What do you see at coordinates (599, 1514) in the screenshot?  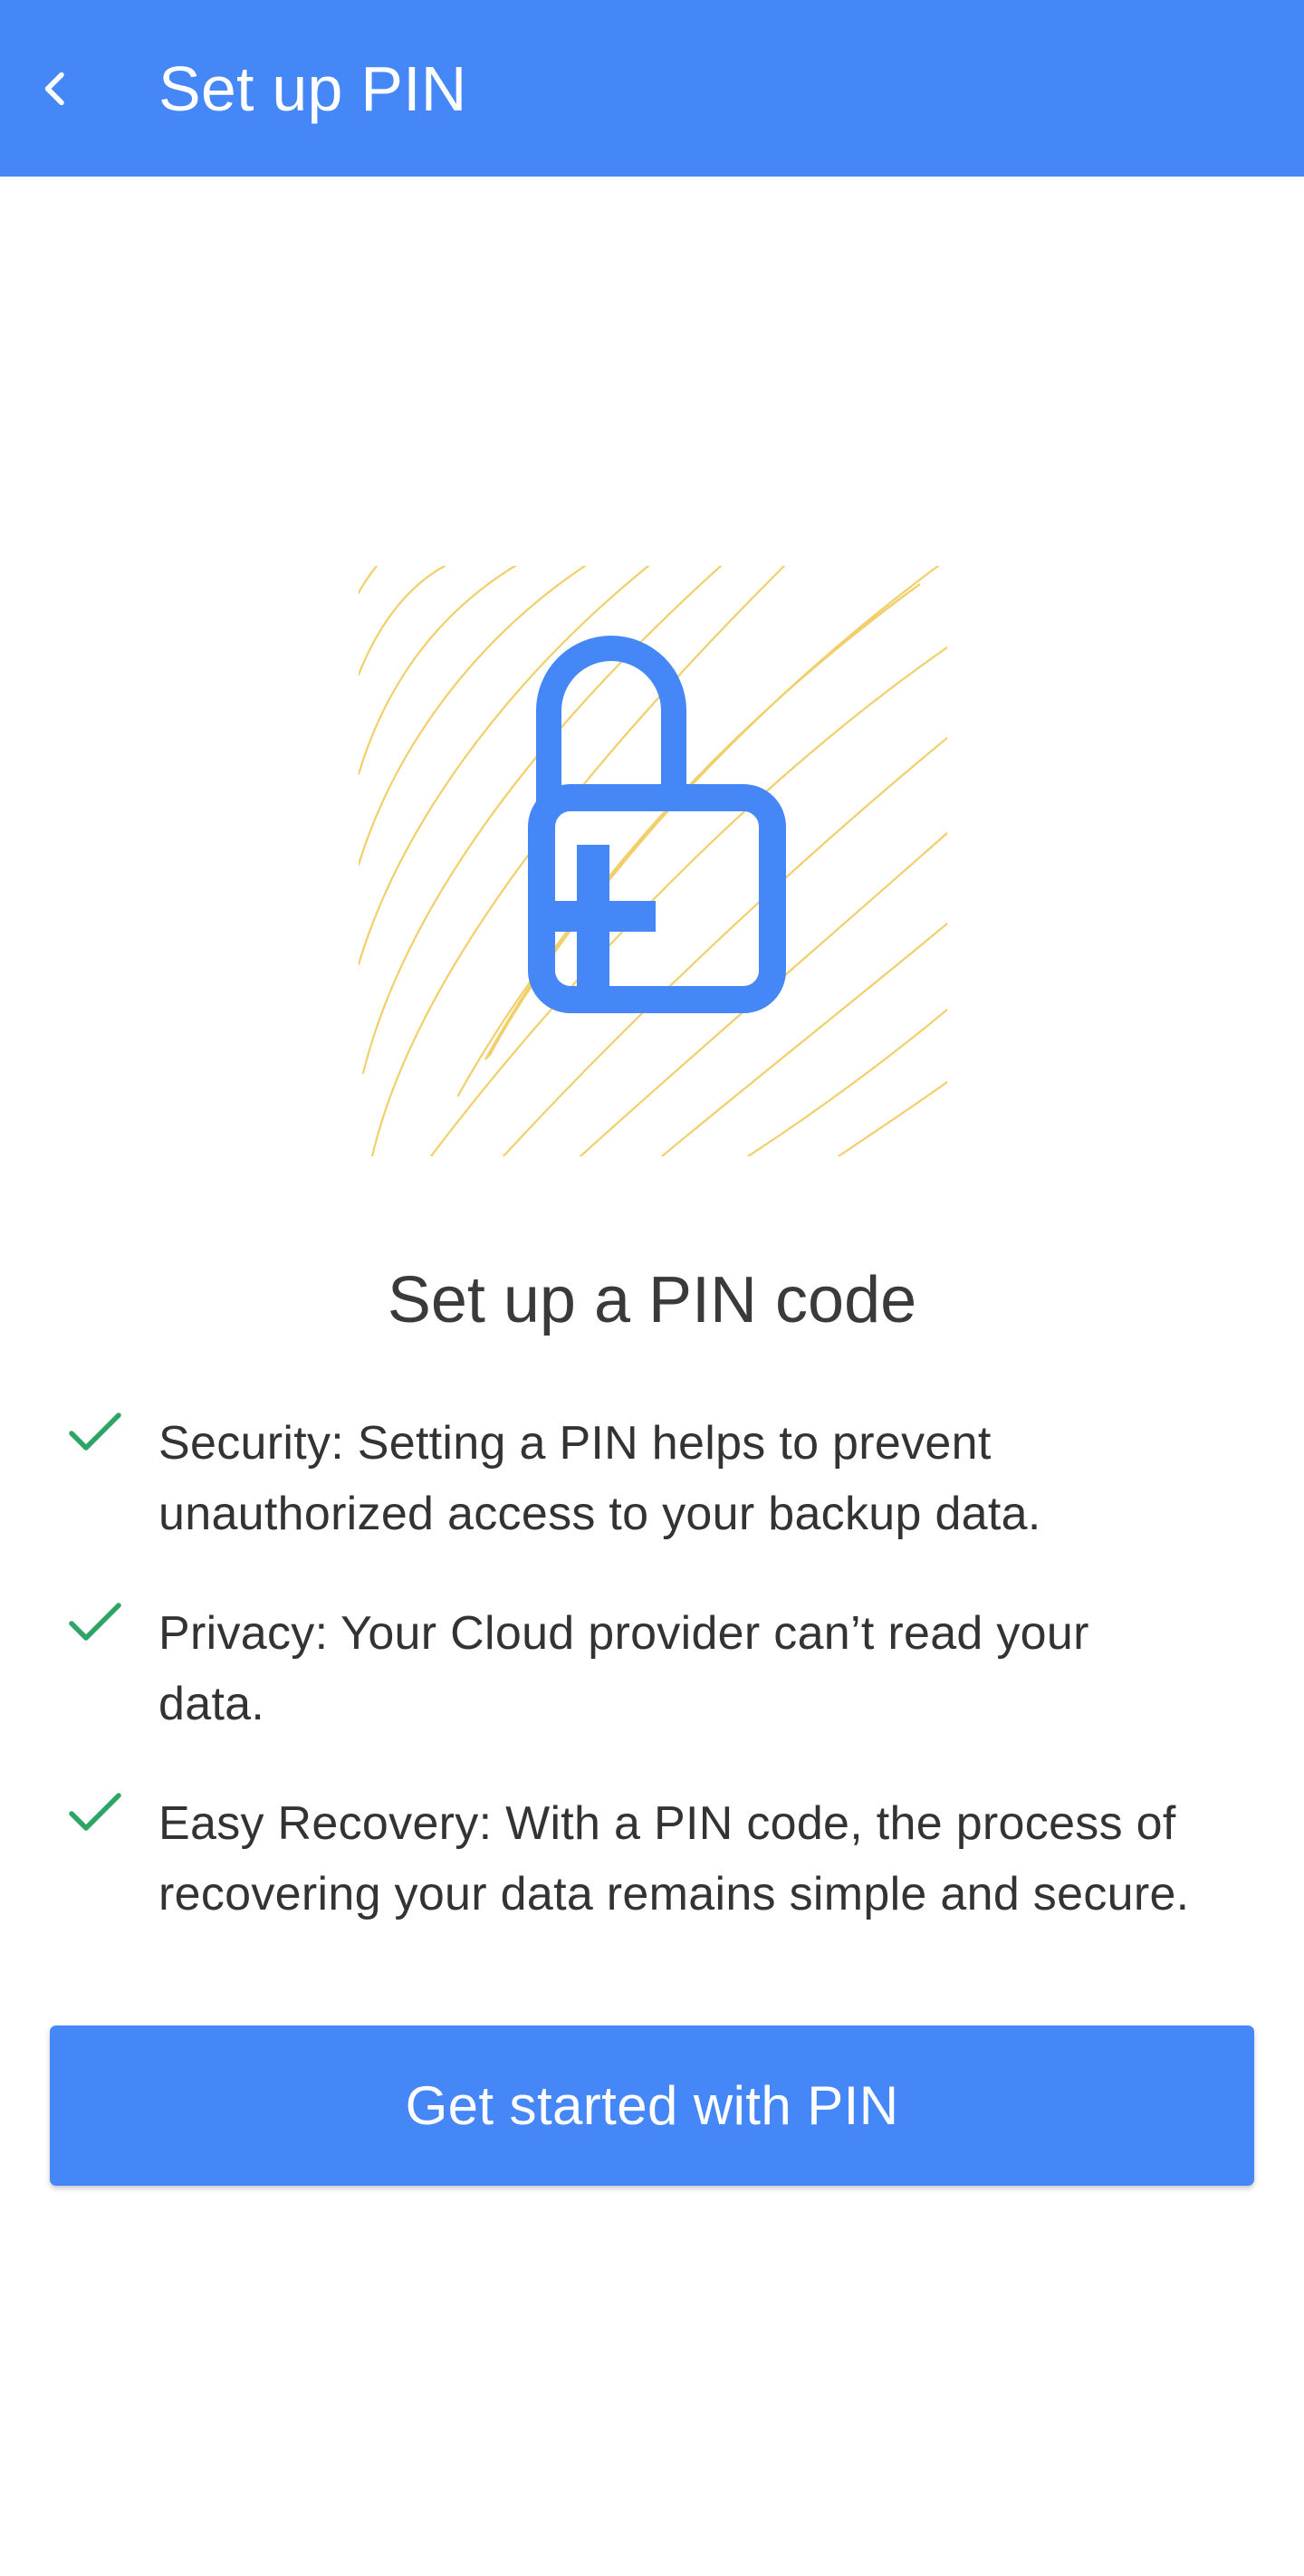 I see `benefit-line: unauthorized access to your backup data.` at bounding box center [599, 1514].